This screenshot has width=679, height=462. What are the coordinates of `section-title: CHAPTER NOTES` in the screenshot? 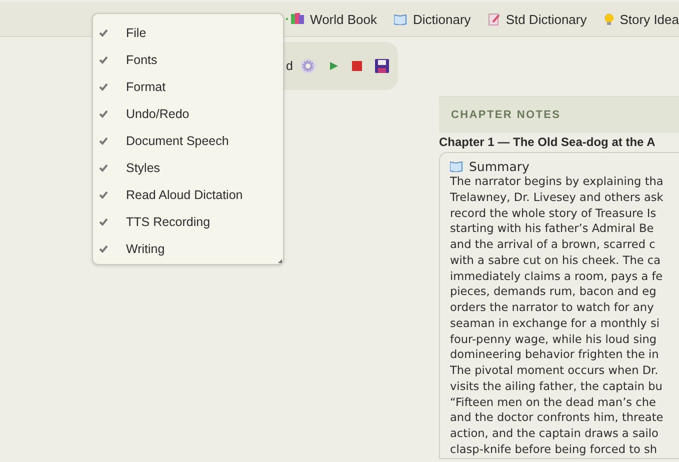 It's located at (506, 115).